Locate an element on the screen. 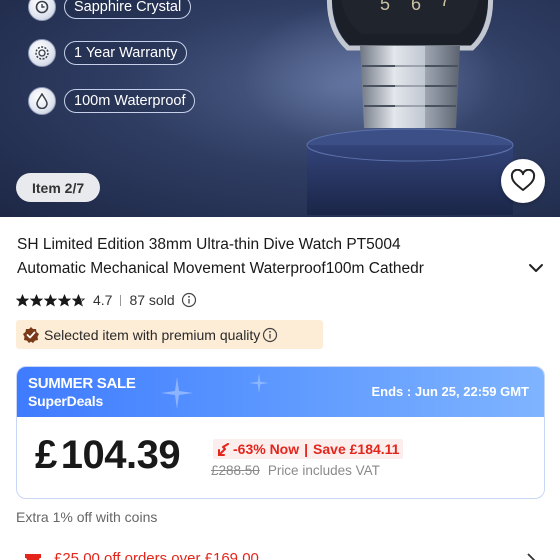  original-price: £288.50 is located at coordinates (235, 470).